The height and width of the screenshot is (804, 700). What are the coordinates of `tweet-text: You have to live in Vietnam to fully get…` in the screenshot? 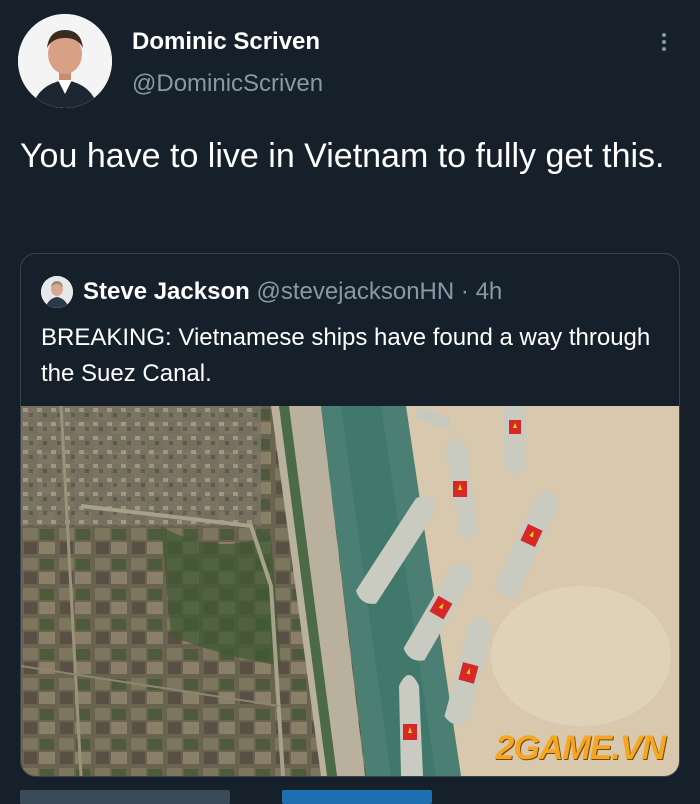 It's located at (342, 156).